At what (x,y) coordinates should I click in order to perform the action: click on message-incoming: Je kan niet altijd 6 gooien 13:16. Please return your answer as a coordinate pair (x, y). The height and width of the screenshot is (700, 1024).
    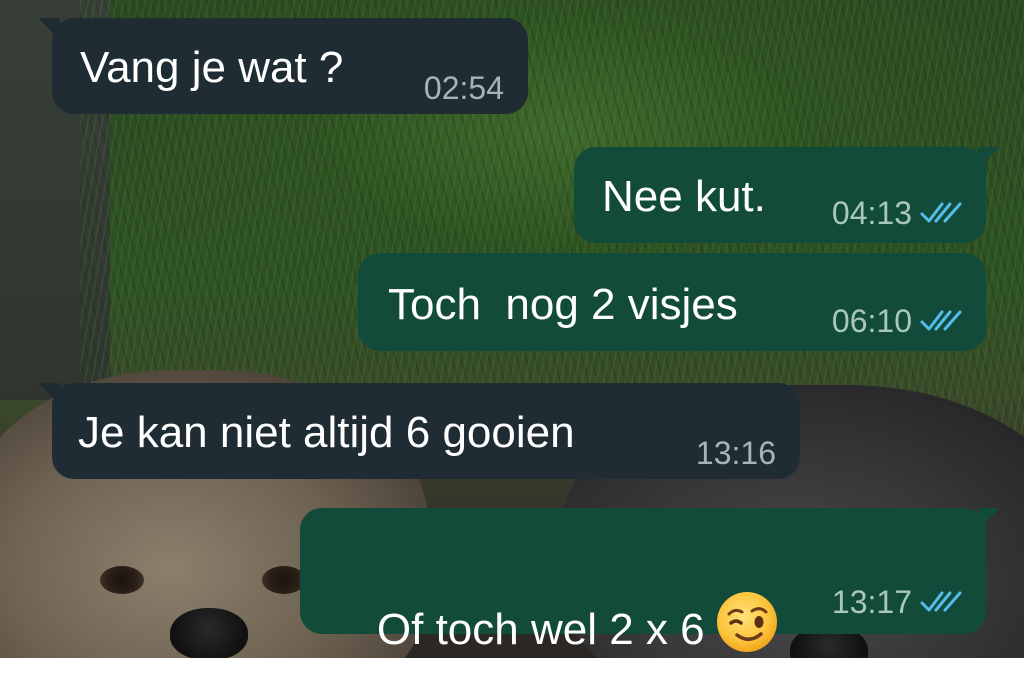
    Looking at the image, I should click on (419, 431).